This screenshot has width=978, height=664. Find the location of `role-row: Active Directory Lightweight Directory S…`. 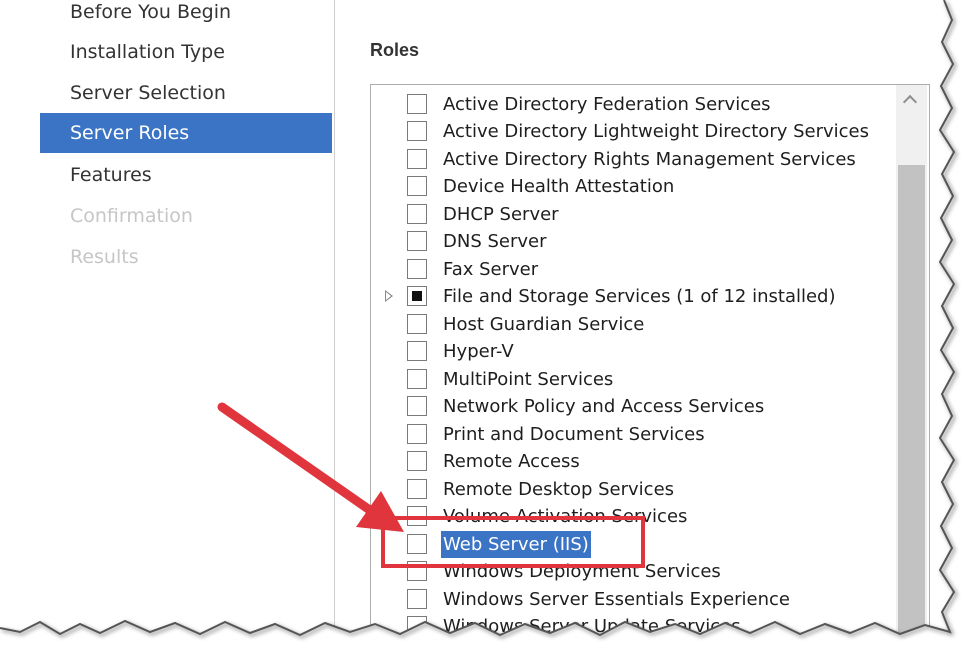

role-row: Active Directory Lightweight Directory S… is located at coordinates (633, 131).